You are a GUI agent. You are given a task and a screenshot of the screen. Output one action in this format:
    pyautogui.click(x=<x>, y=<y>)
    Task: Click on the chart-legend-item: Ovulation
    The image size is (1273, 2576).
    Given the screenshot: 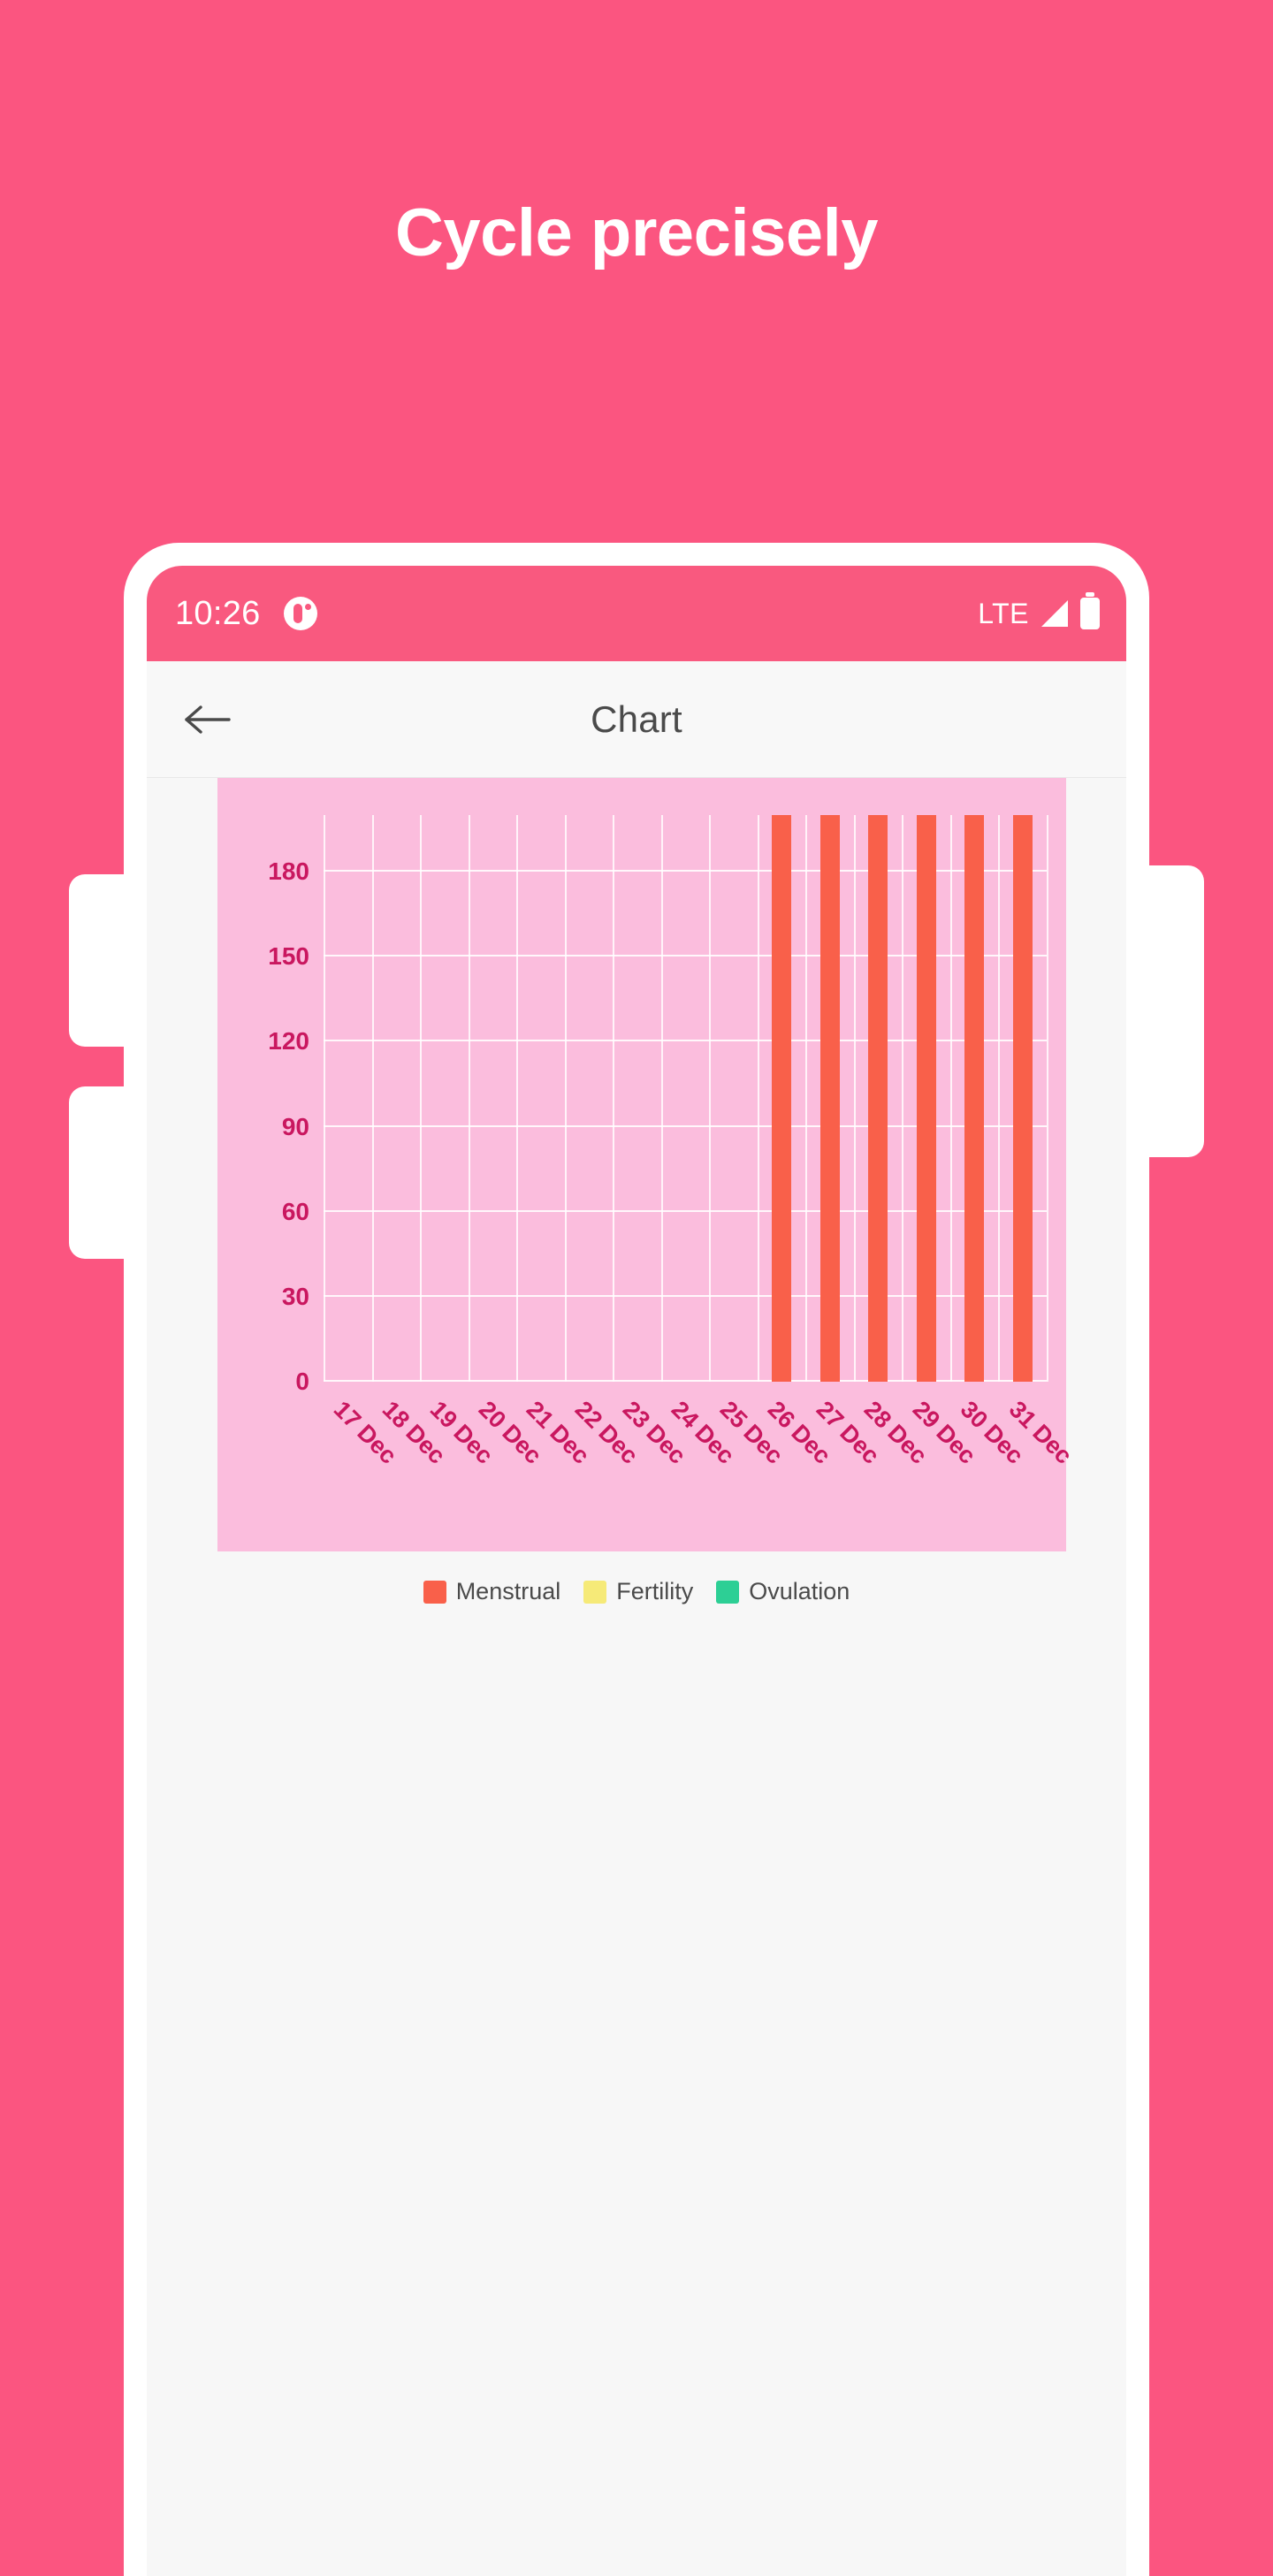 What is the action you would take?
    pyautogui.click(x=783, y=1591)
    